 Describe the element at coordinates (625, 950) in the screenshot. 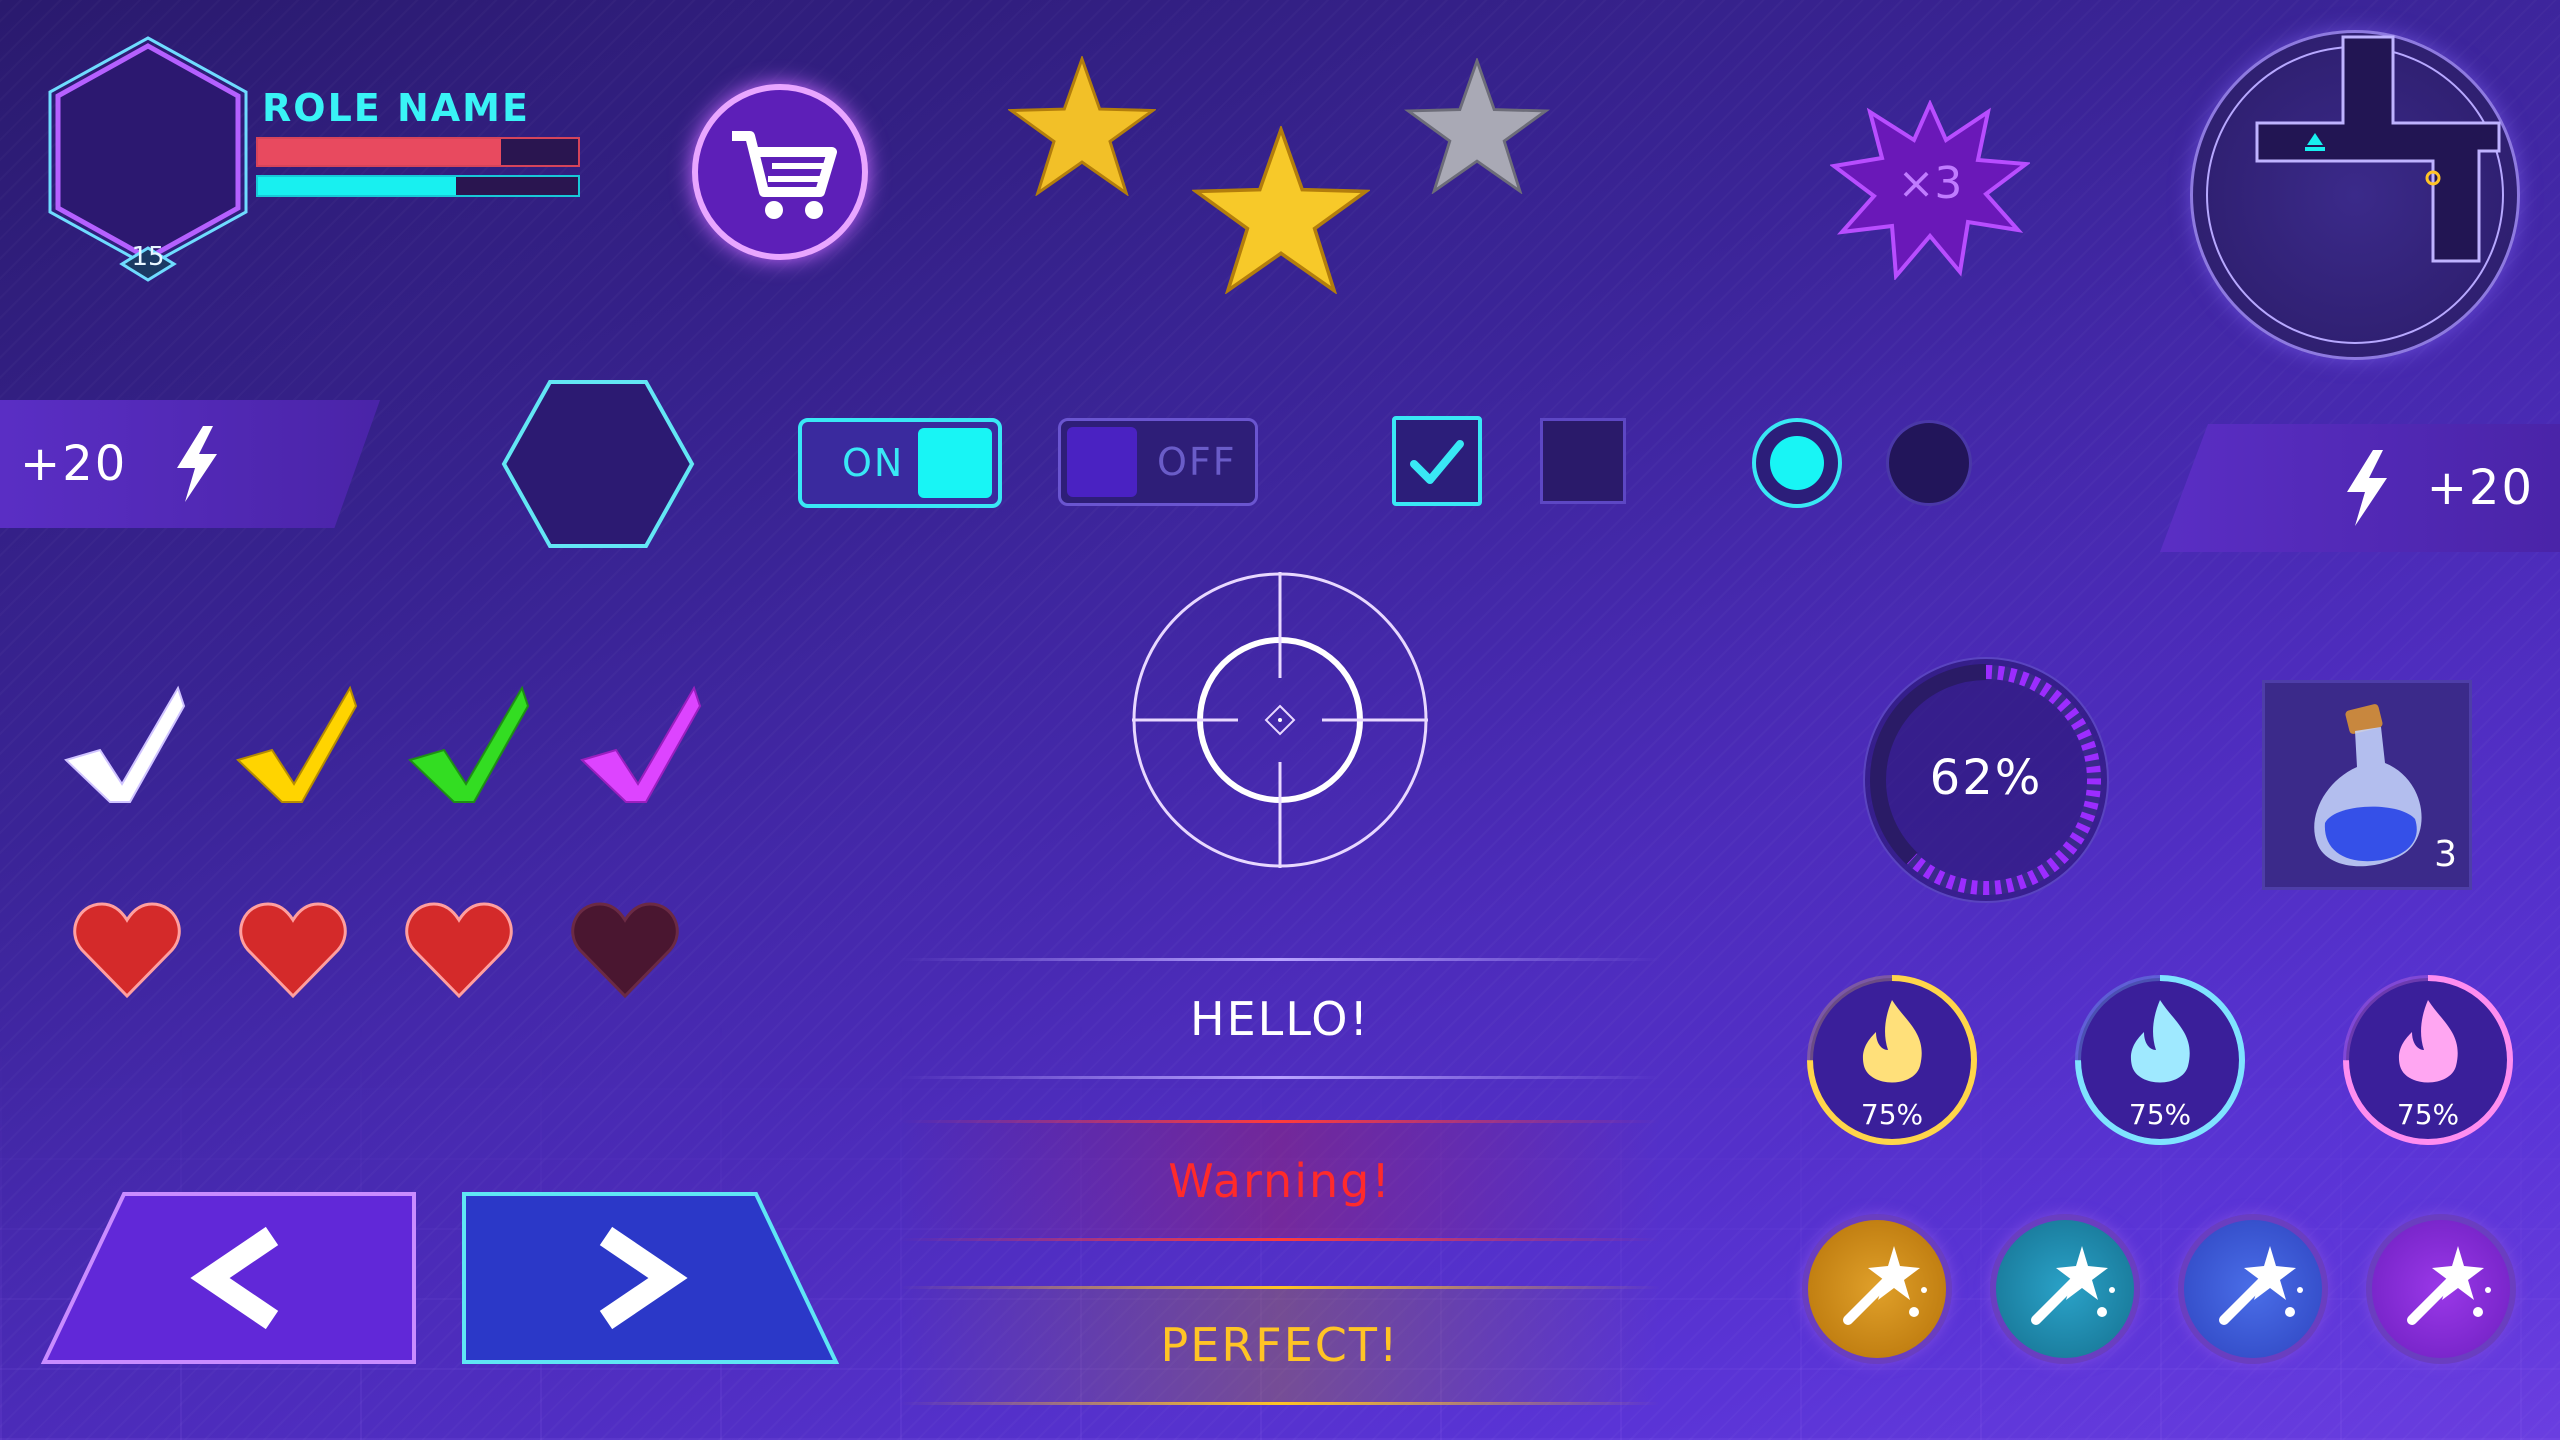

I see `heart-icon-empty` at that location.